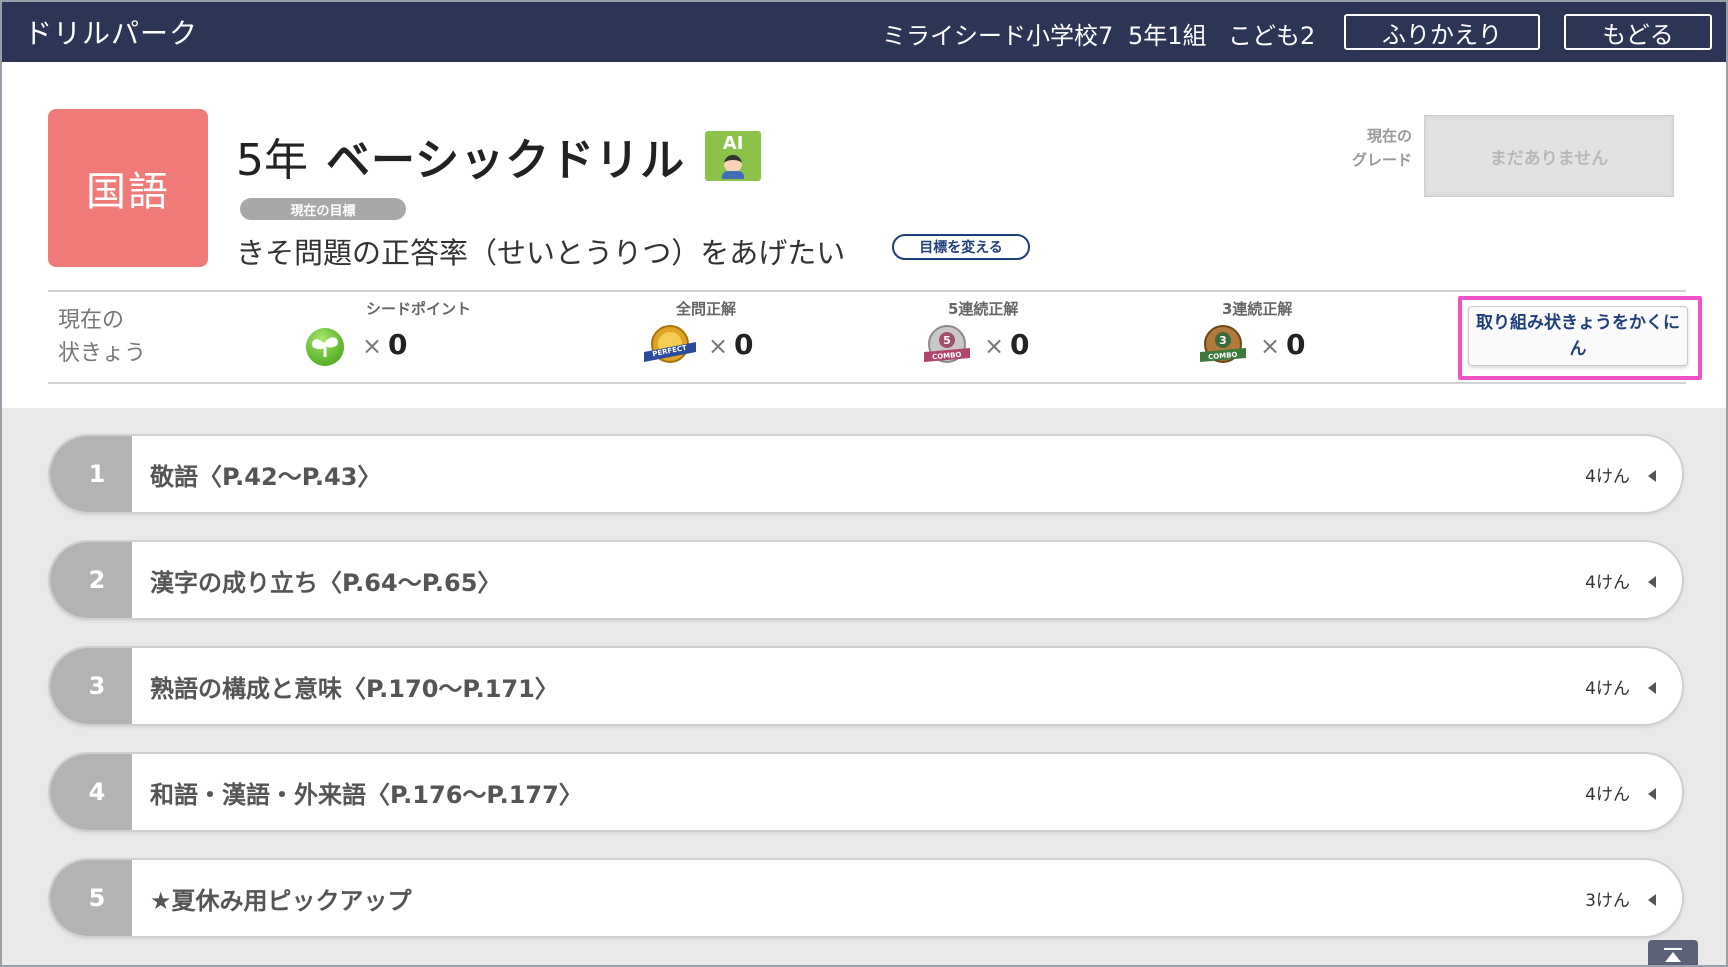 This screenshot has width=1728, height=967. What do you see at coordinates (1673, 949) in the screenshot?
I see `scroll-top-bar-icon` at bounding box center [1673, 949].